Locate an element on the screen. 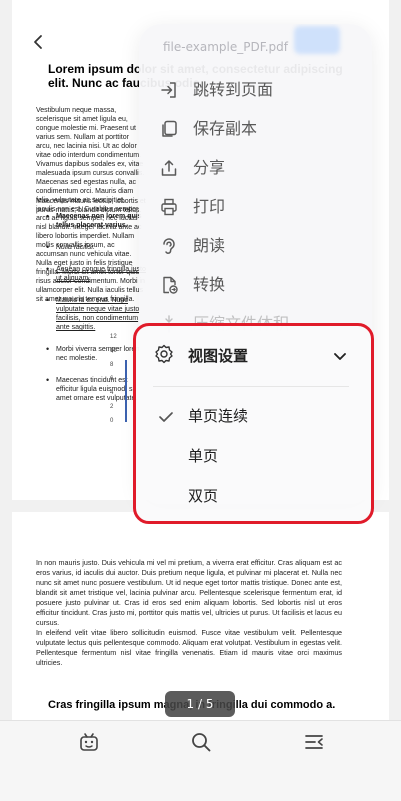  share-icon is located at coordinates (169, 168).